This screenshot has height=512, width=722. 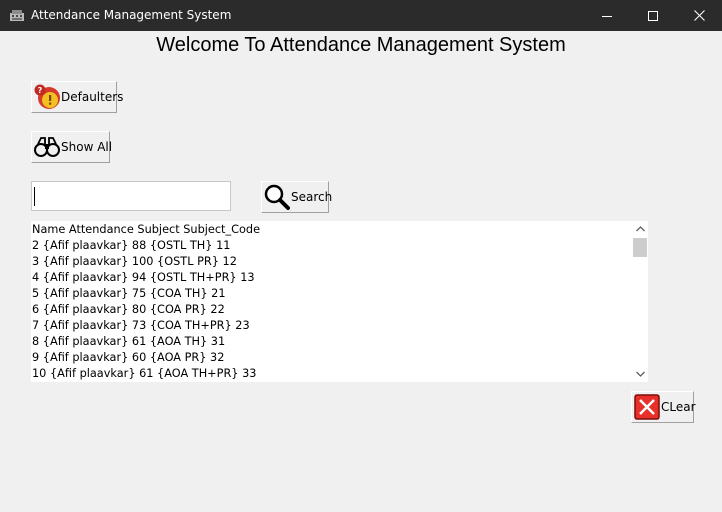 What do you see at coordinates (312, 197) in the screenshot?
I see `search-label: Search` at bounding box center [312, 197].